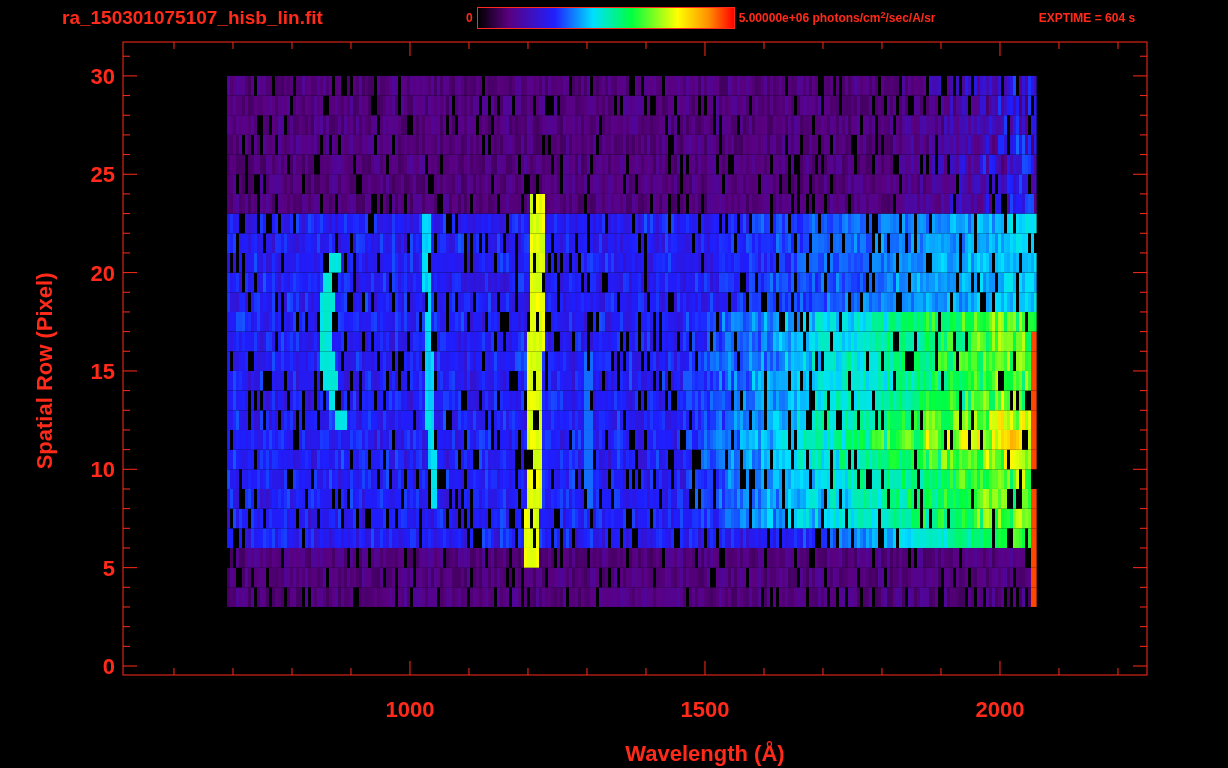  What do you see at coordinates (469, 18) in the screenshot?
I see `colorbar-min-label: 0` at bounding box center [469, 18].